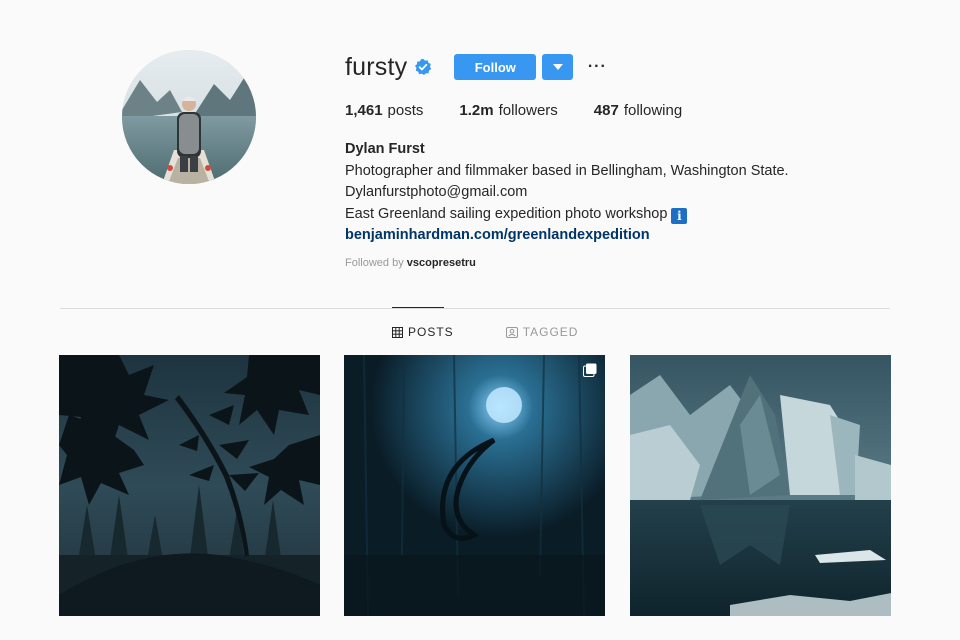 Image resolution: width=960 pixels, height=640 pixels. I want to click on caret-down-icon, so click(557, 67).